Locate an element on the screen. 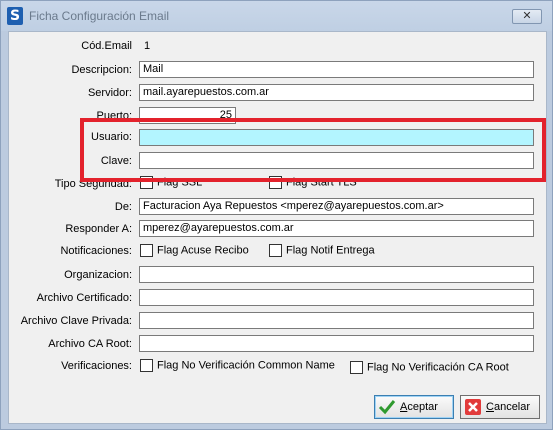 This screenshot has height=430, width=553. organizacion-input is located at coordinates (336, 274).